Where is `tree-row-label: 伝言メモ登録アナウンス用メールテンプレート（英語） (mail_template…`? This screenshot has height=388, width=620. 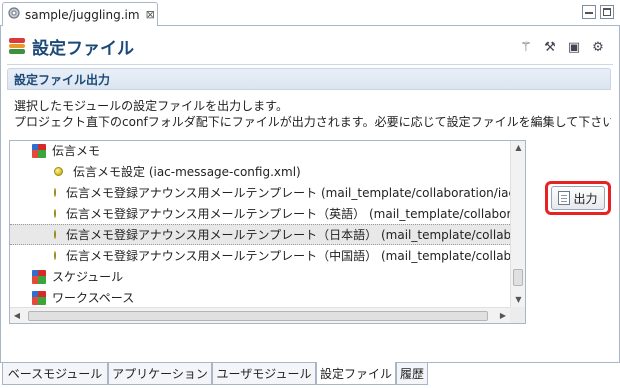
tree-row-label: 伝言メモ登録アナウンス用メールテンプレート（英語） (mail_template… is located at coordinates (288, 214).